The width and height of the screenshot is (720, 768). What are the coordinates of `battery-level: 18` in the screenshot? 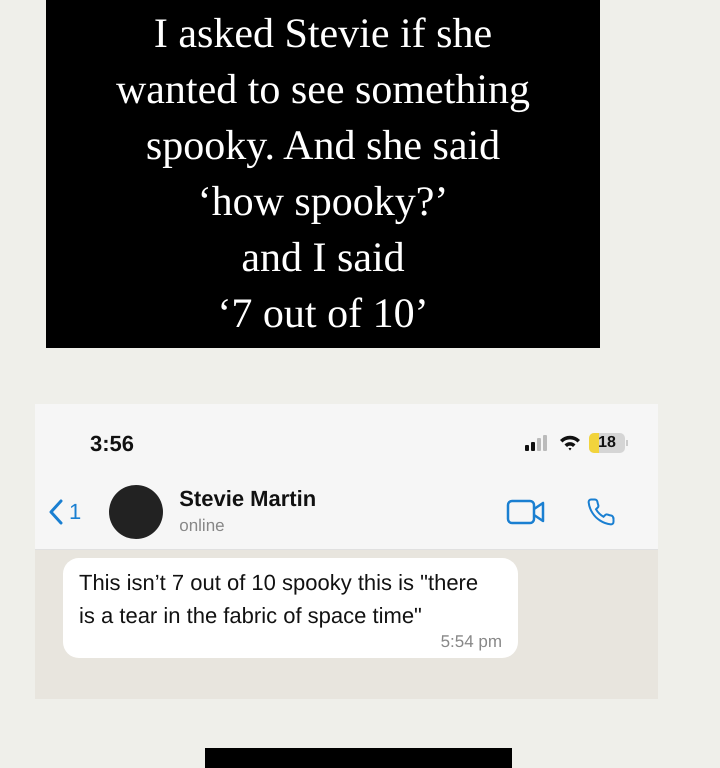 It's located at (607, 443).